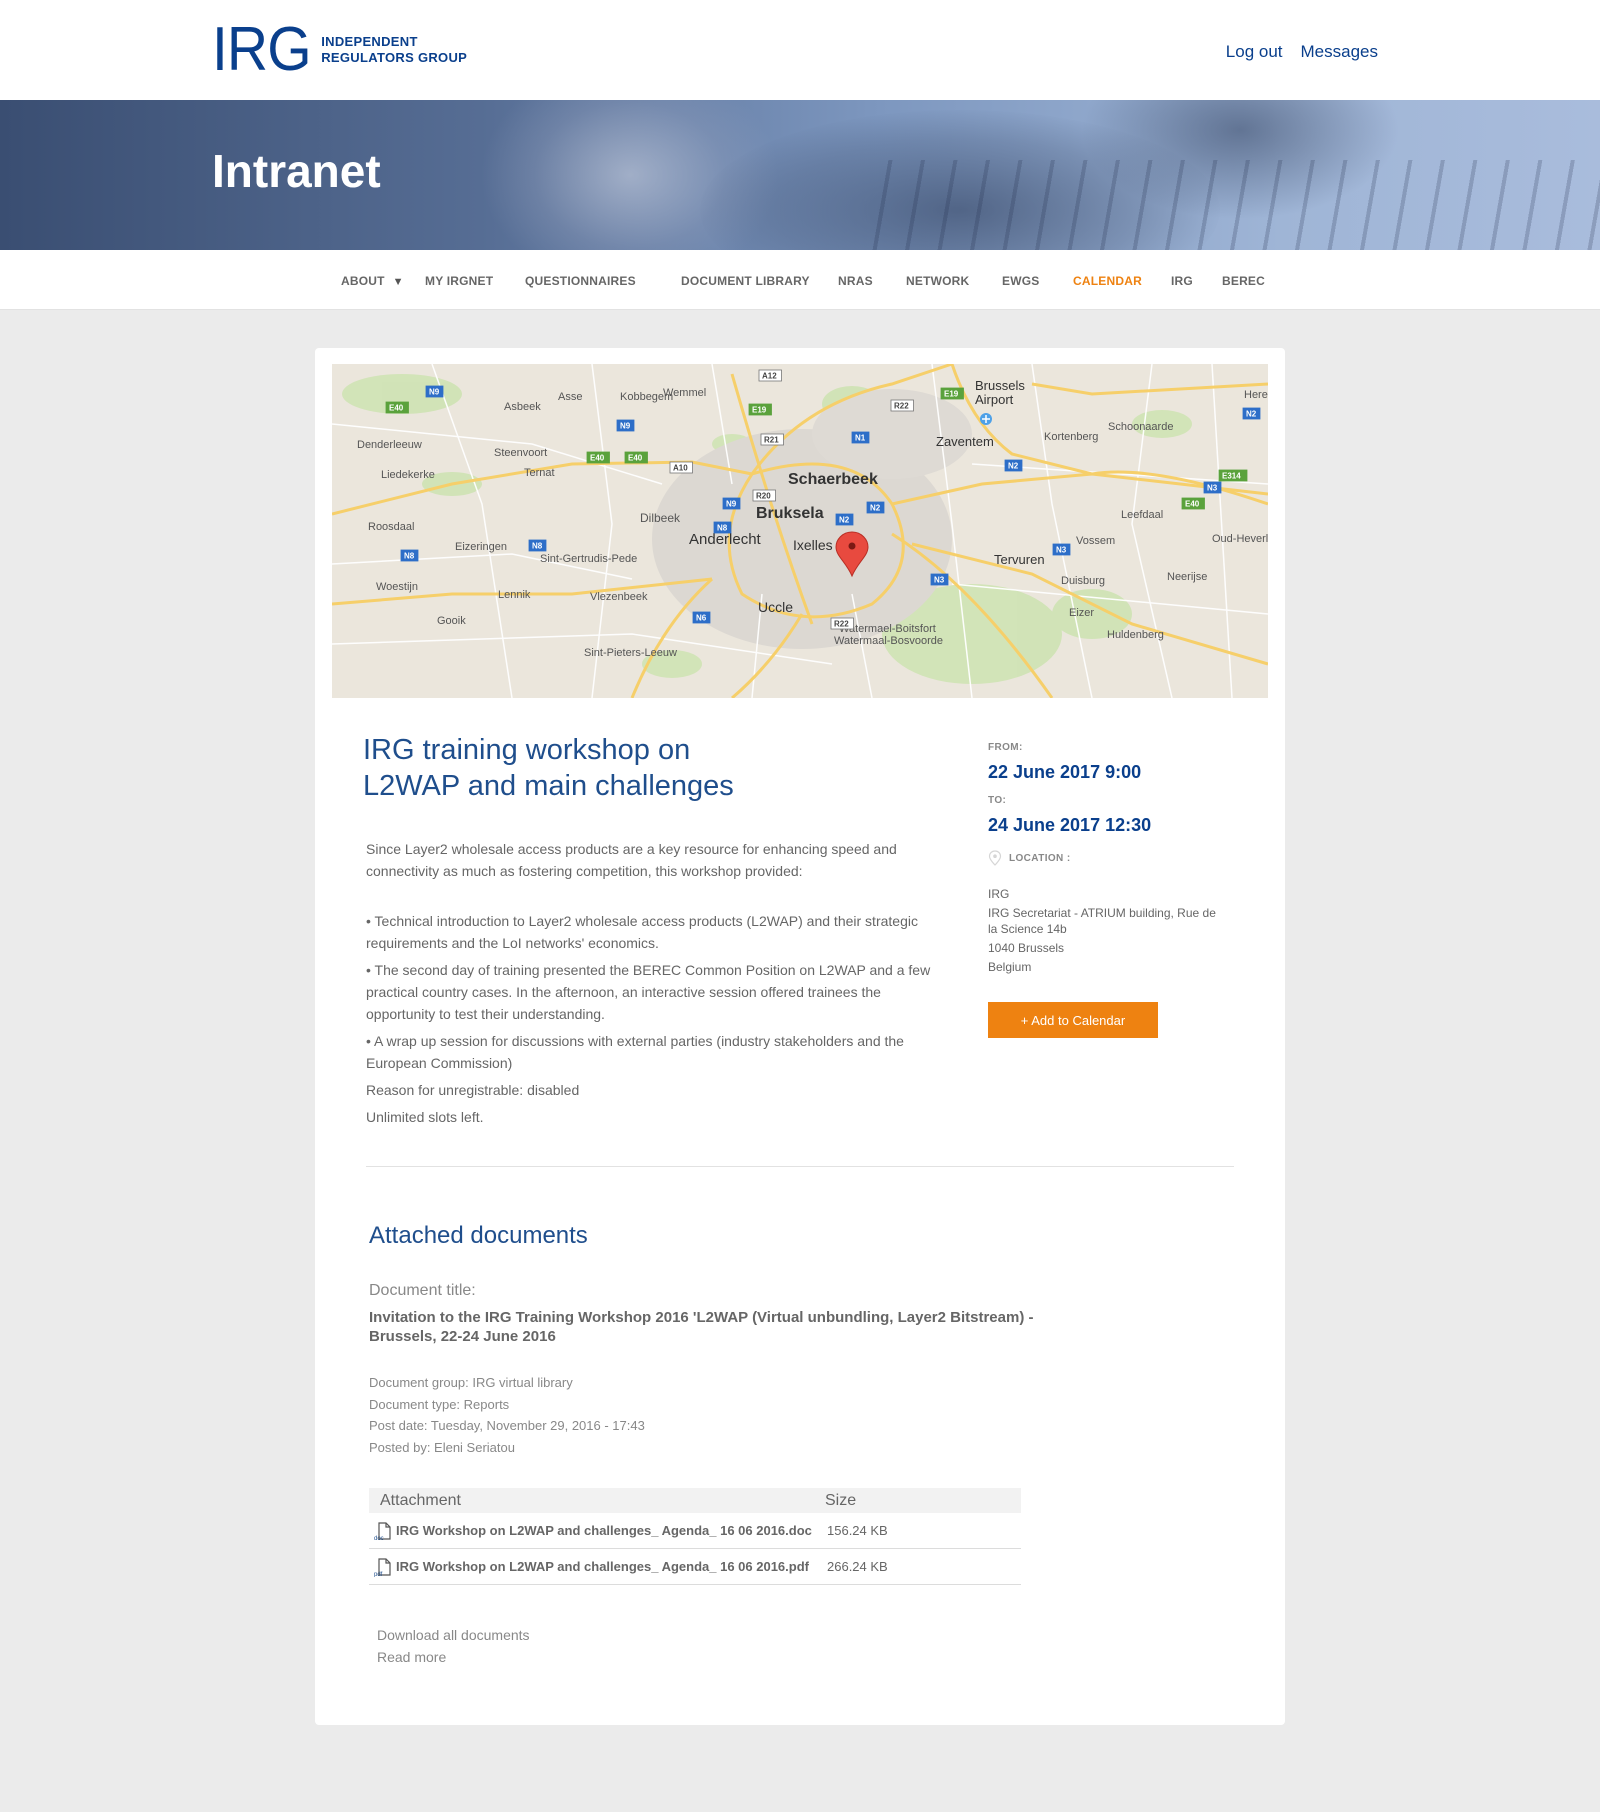  What do you see at coordinates (1083, 581) in the screenshot?
I see `map-place-label: Duisburg` at bounding box center [1083, 581].